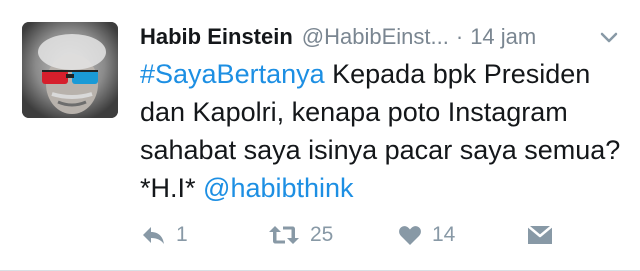 The width and height of the screenshot is (640, 271). I want to click on retweet-button: 25, so click(300, 235).